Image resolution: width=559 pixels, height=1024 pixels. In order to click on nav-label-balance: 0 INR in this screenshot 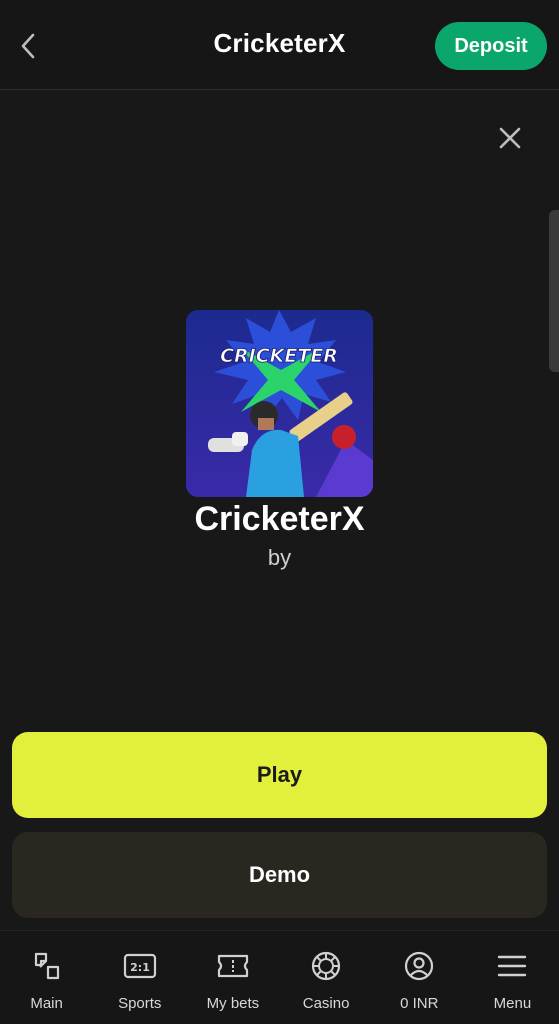, I will do `click(419, 1003)`.